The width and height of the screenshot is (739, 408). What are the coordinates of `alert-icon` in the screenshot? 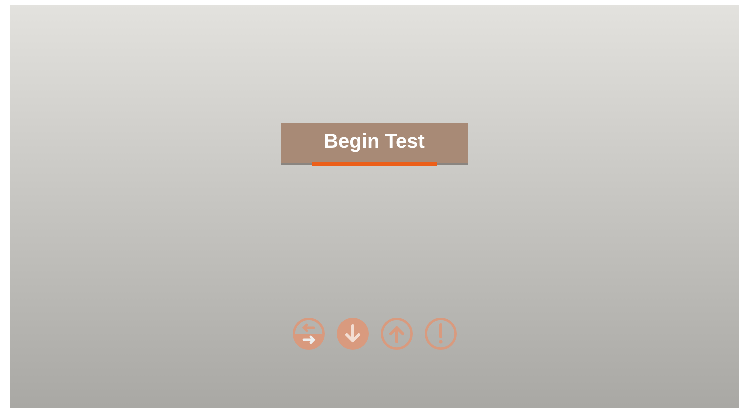 It's located at (440, 334).